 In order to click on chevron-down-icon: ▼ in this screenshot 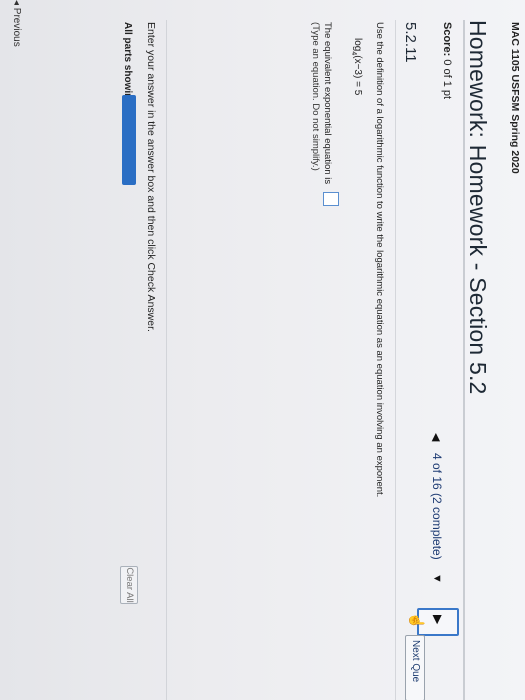, I will do `click(437, 578)`.